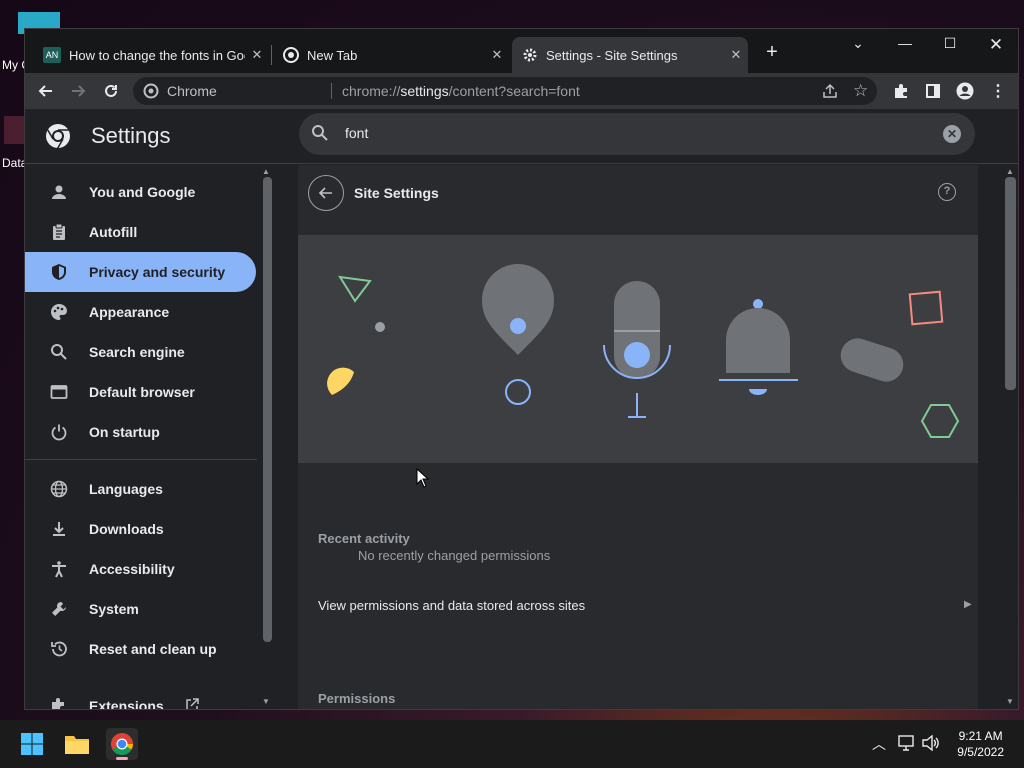 The width and height of the screenshot is (1024, 768). What do you see at coordinates (124, 432) in the screenshot?
I see `sidebar-item-label: On startup` at bounding box center [124, 432].